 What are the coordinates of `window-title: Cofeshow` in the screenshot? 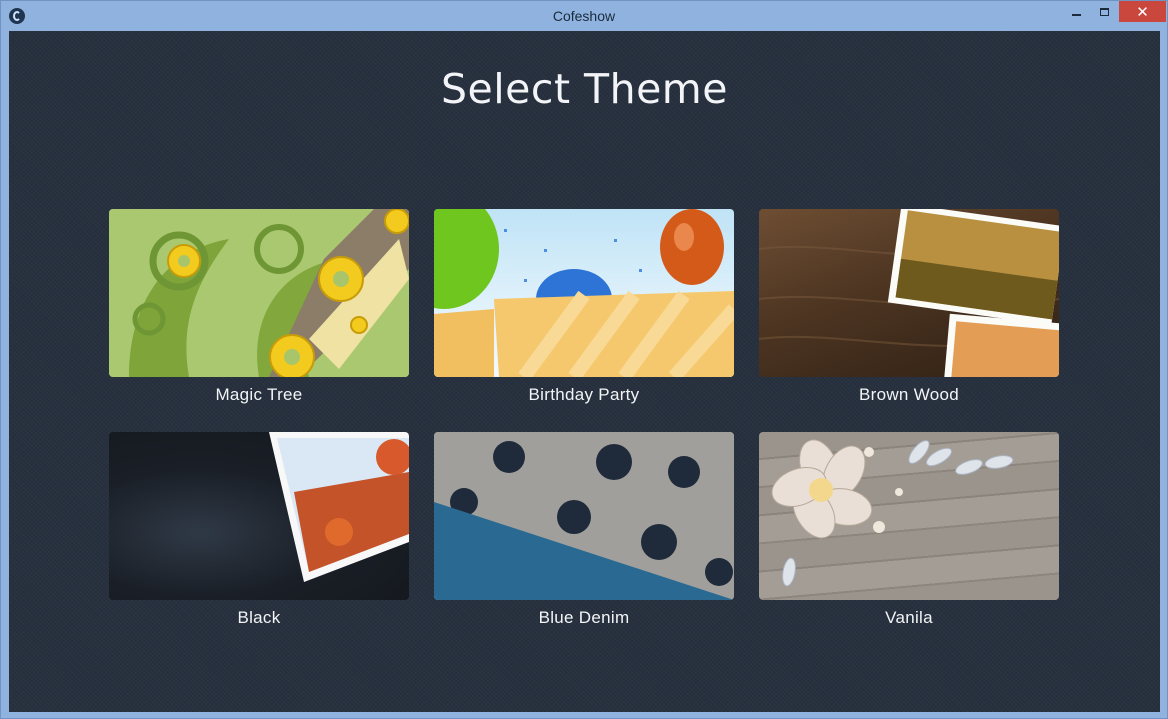 It's located at (584, 16).